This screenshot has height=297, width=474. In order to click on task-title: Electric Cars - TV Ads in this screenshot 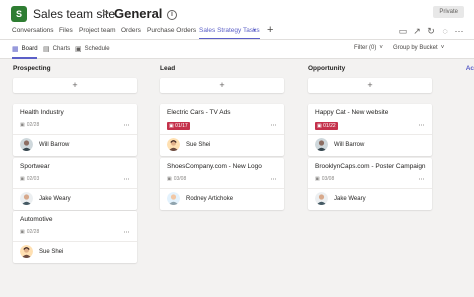, I will do `click(199, 112)`.